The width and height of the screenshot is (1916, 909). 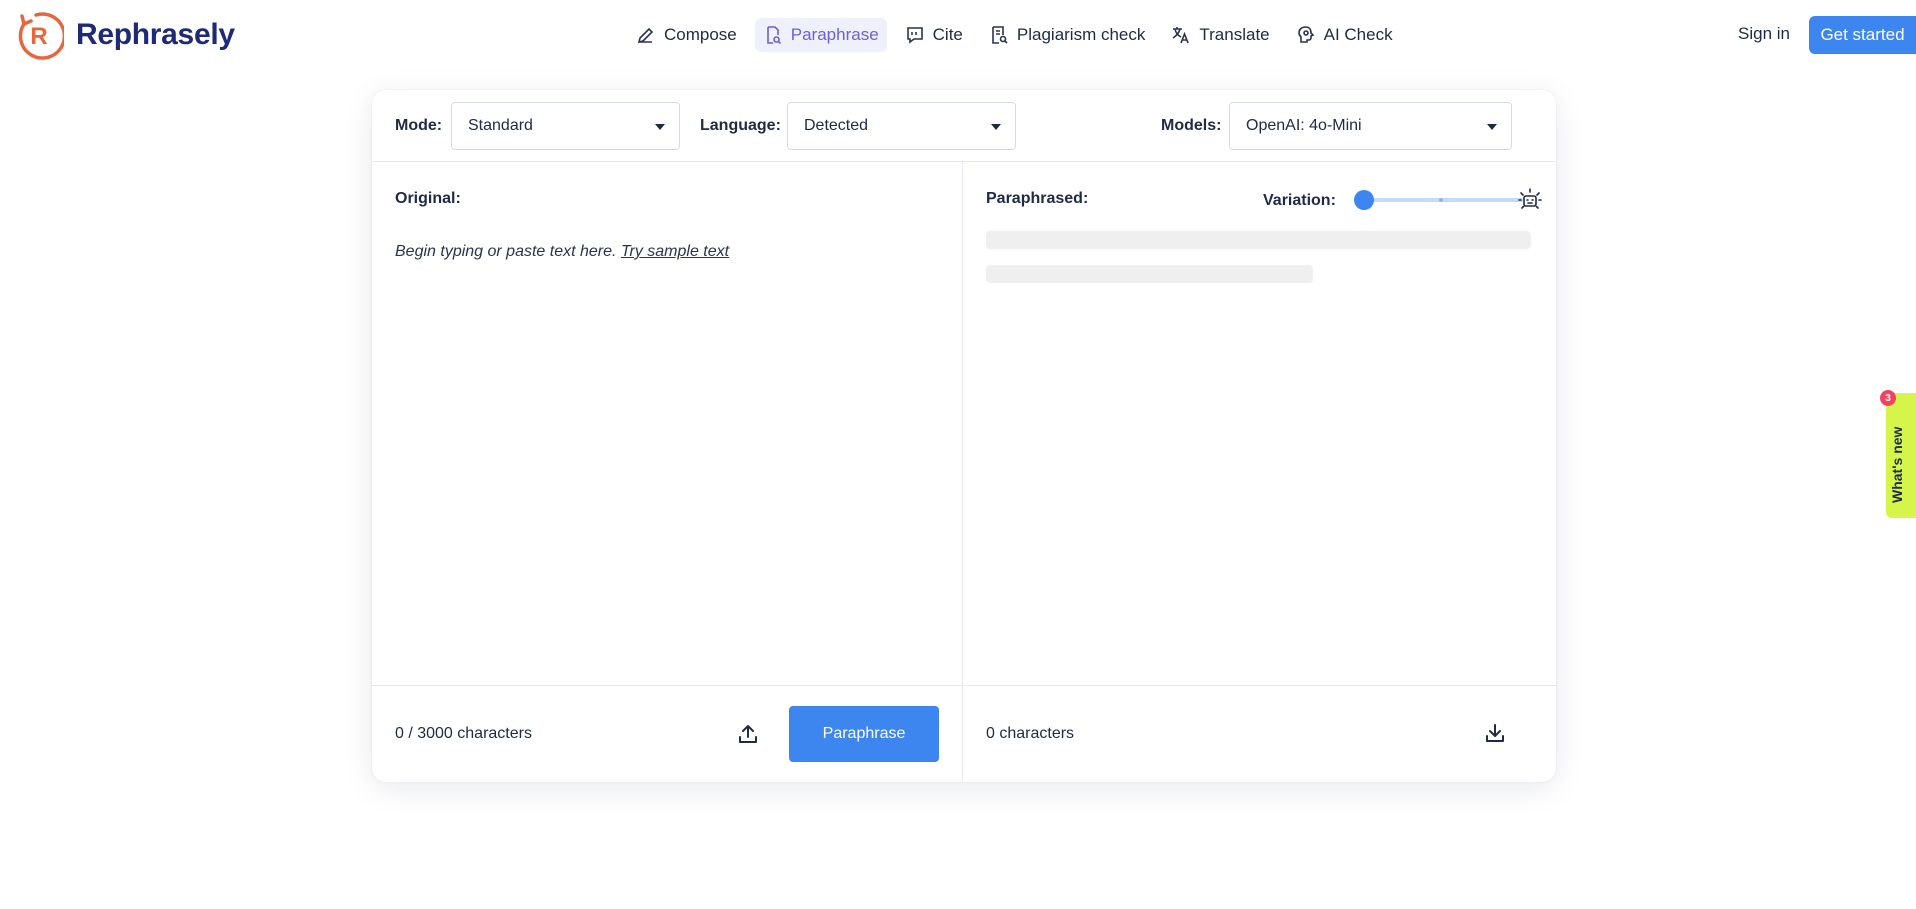 I want to click on paraphrased-footer: 0 characters, so click(x=1259, y=733).